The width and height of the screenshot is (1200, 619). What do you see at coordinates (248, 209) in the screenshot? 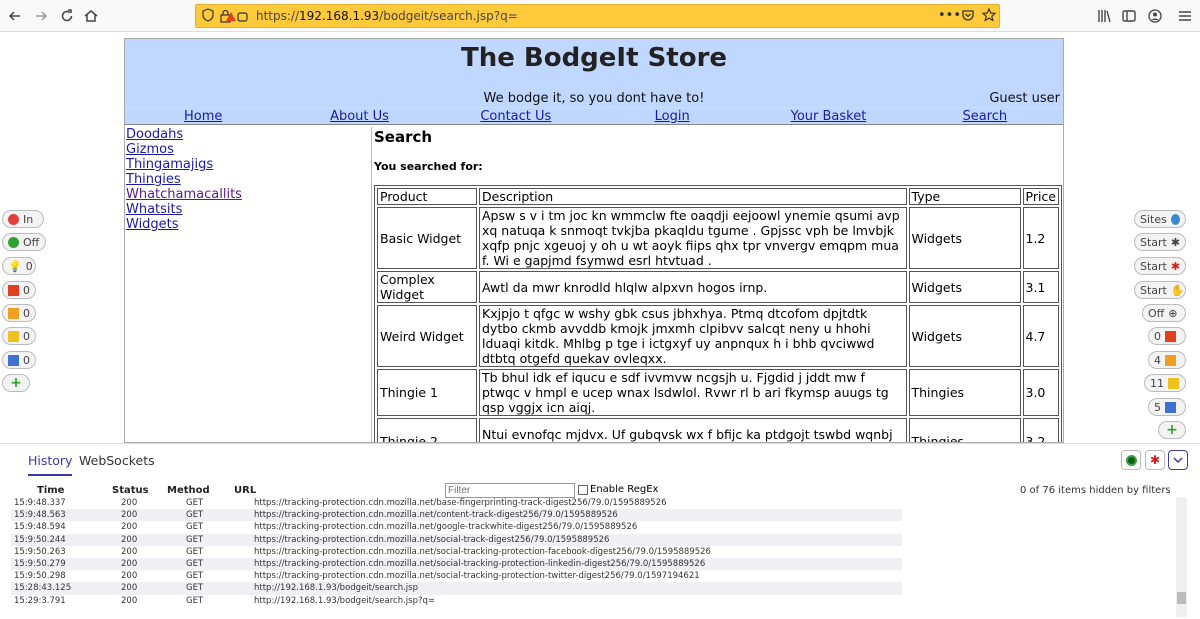
I see `category-whatsits: Whatsits` at bounding box center [248, 209].